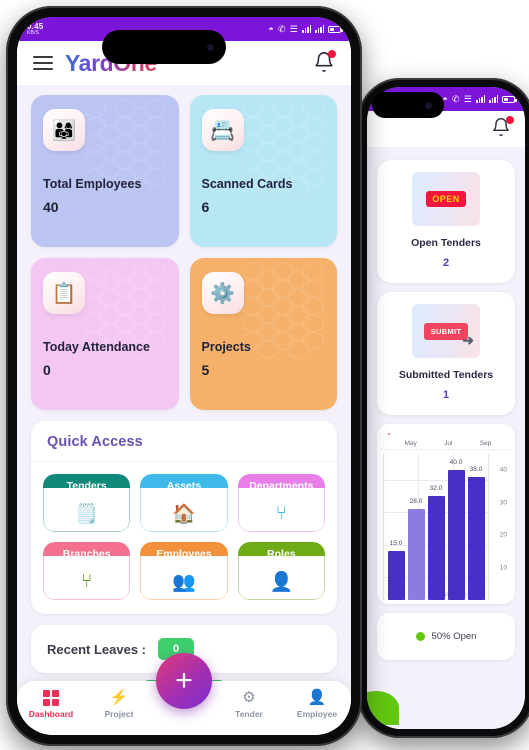 This screenshot has width=529, height=750. What do you see at coordinates (33, 32) in the screenshot?
I see `status-speed-unit: KB/S` at bounding box center [33, 32].